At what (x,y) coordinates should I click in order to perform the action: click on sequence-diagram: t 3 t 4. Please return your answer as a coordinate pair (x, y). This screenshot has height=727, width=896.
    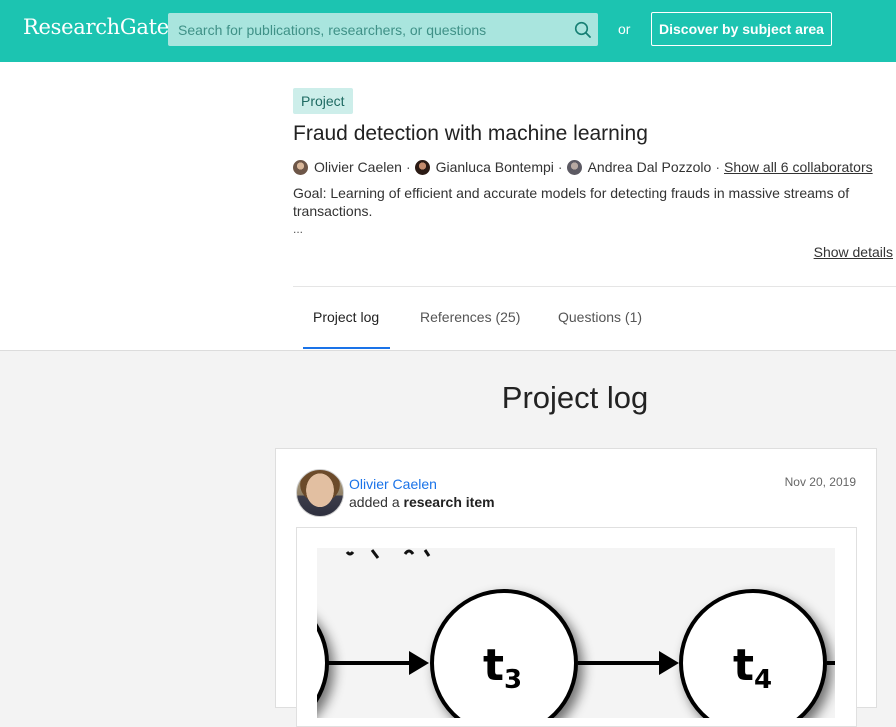
    Looking at the image, I should click on (576, 633).